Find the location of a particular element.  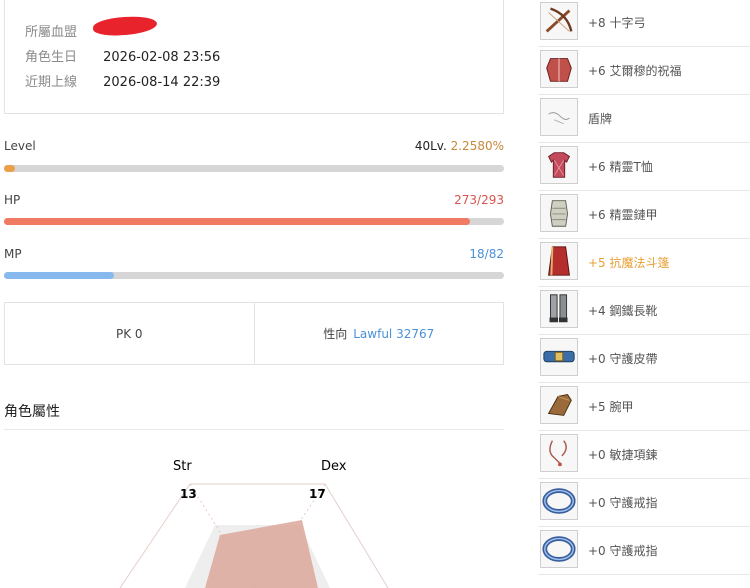

equipment-item: +8 十字弓 is located at coordinates (644, 23).